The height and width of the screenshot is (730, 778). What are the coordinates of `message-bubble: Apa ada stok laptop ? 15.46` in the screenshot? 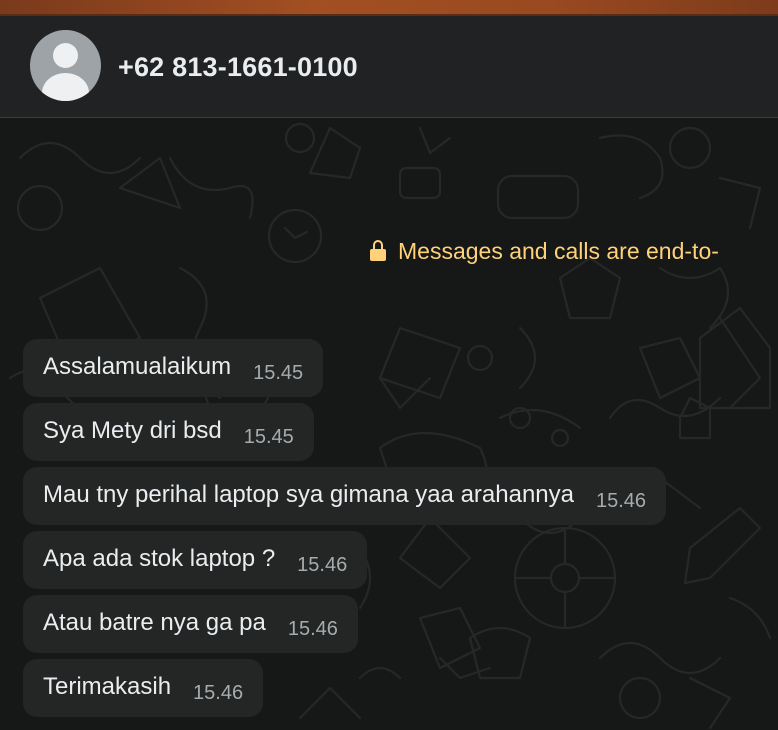 It's located at (195, 560).